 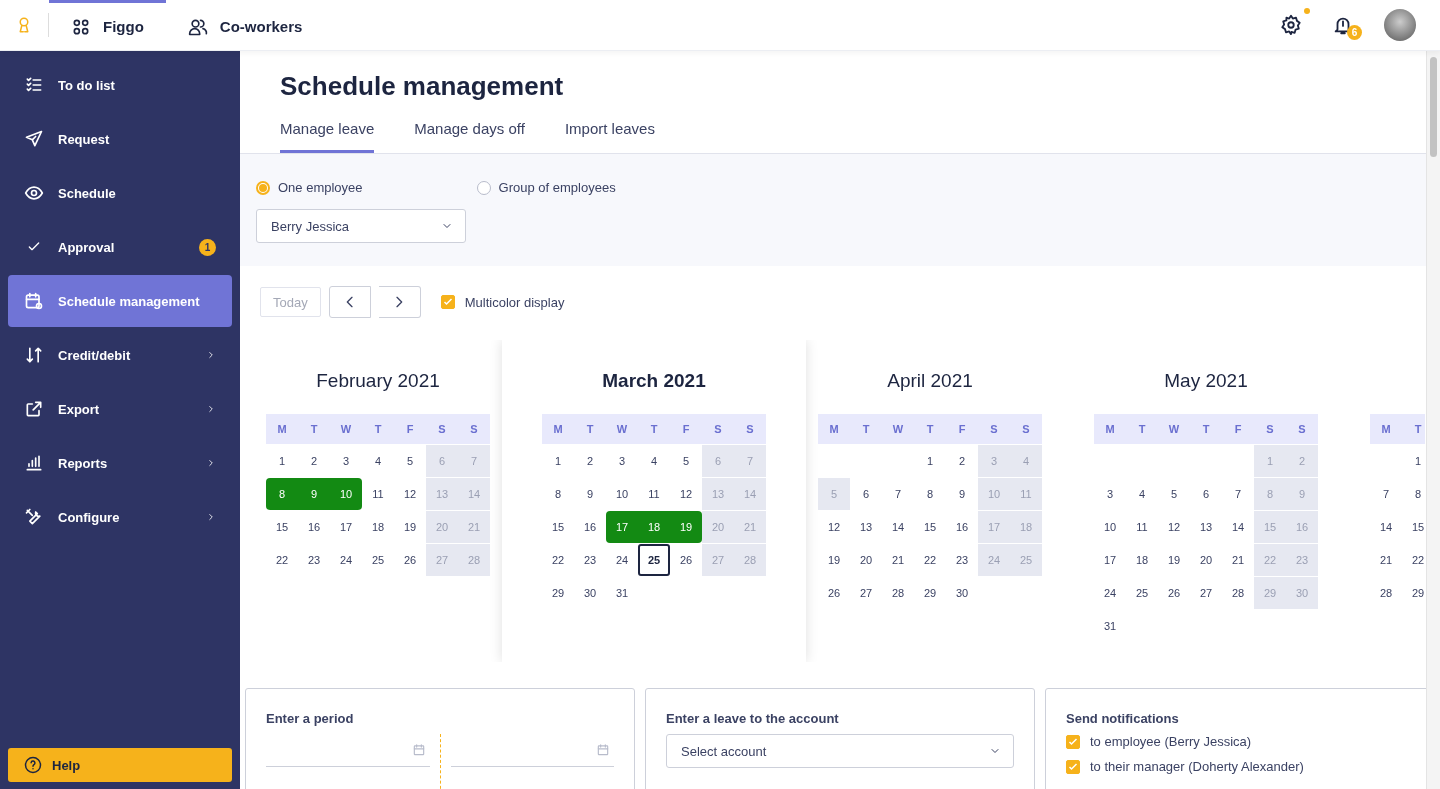 I want to click on next-button, so click(x=399, y=302).